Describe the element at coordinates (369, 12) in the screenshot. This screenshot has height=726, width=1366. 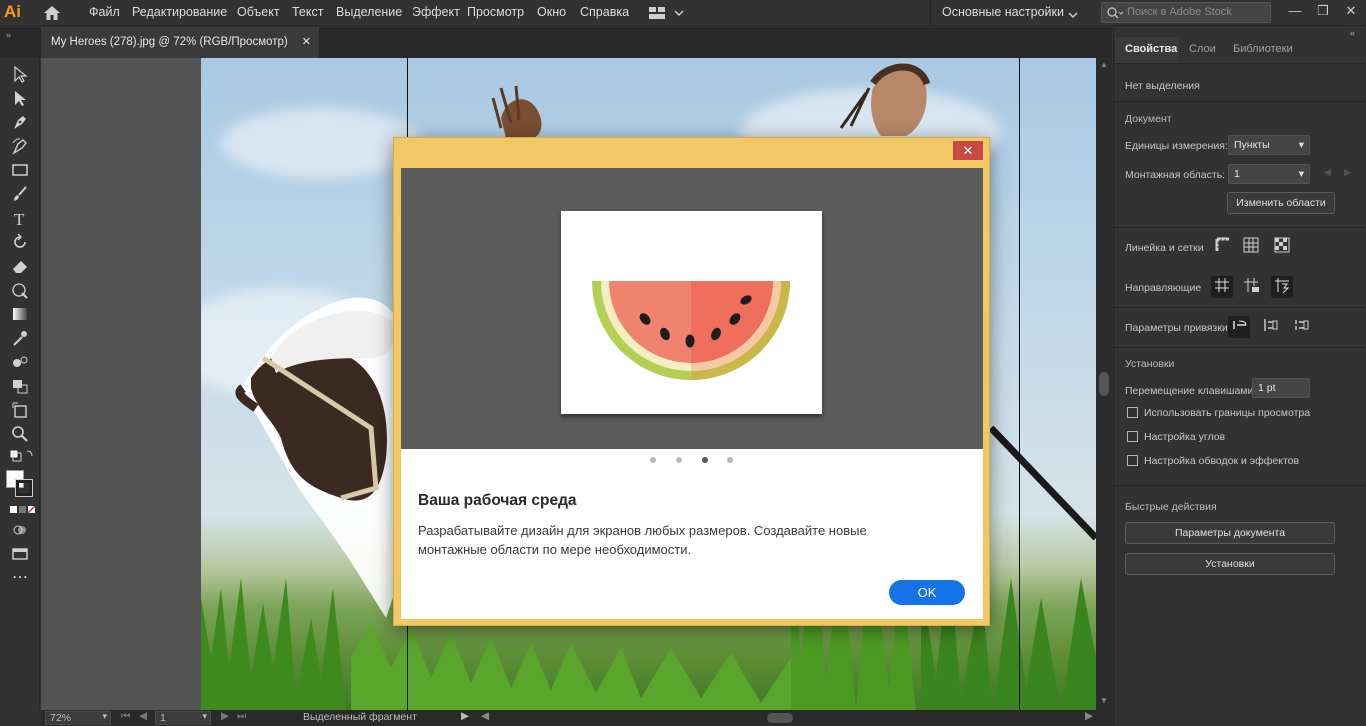
I see `menu-select: Выделение` at that location.